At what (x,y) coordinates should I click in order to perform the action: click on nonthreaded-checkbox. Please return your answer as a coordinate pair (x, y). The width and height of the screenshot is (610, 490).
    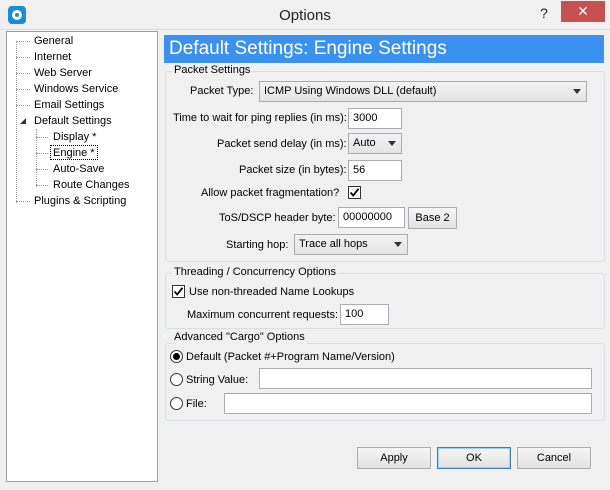
    Looking at the image, I should click on (178, 291).